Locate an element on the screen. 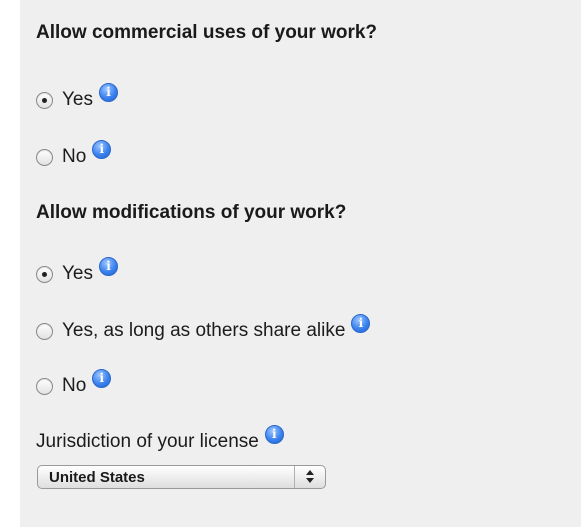 The image size is (581, 527). modifications-question-heading: Allow modifications of your work? is located at coordinates (191, 212).